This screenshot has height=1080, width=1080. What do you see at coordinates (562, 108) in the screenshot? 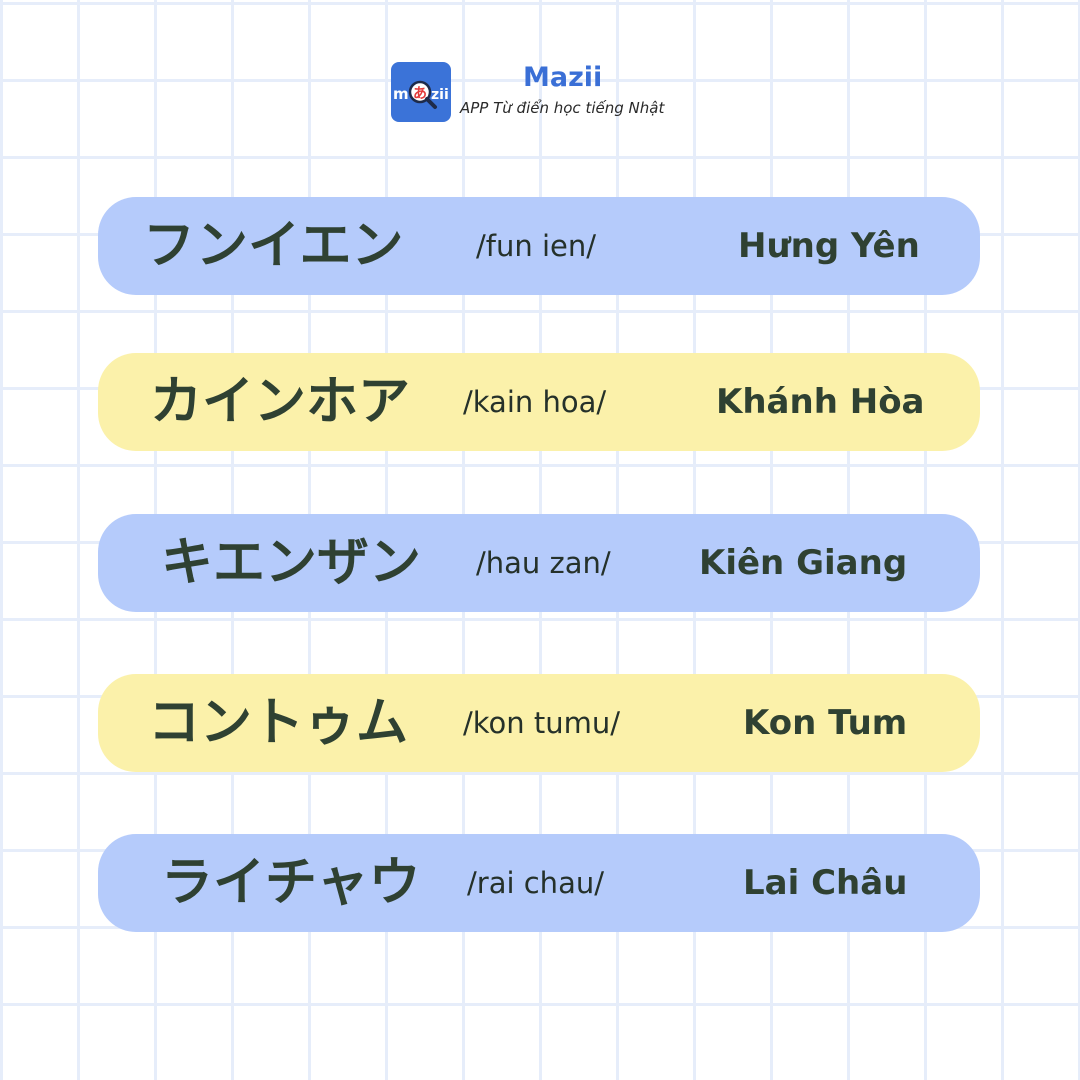
I see `brand-tagline: APP Từ điển học tiếng Nhật` at bounding box center [562, 108].